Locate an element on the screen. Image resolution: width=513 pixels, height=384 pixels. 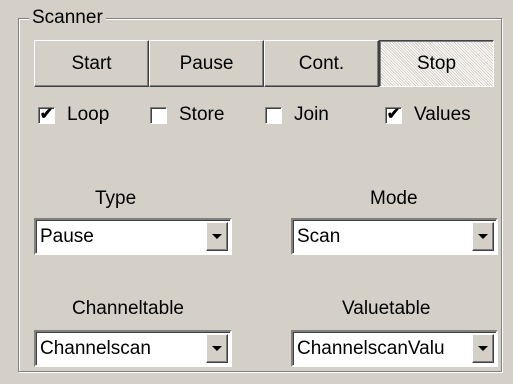
store-label: Store is located at coordinates (202, 114).